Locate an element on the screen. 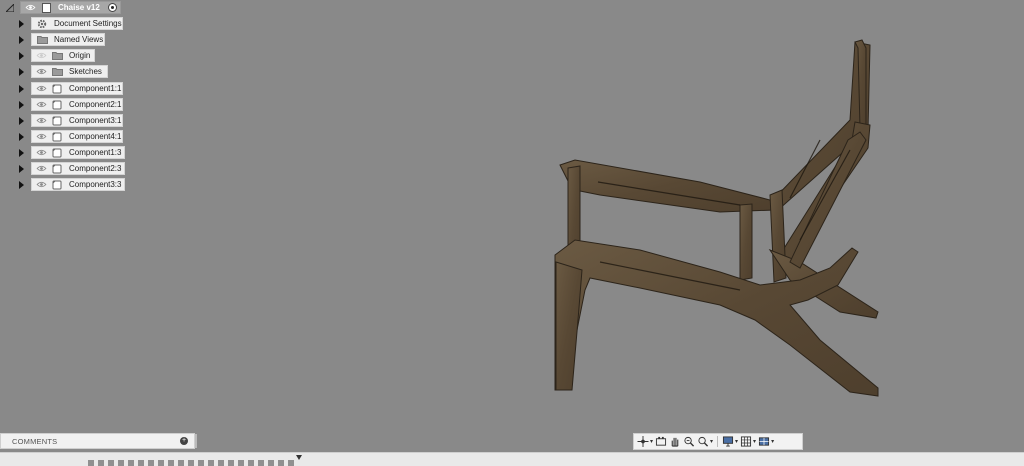  tree-item: Component3:1 is located at coordinates (100, 121).